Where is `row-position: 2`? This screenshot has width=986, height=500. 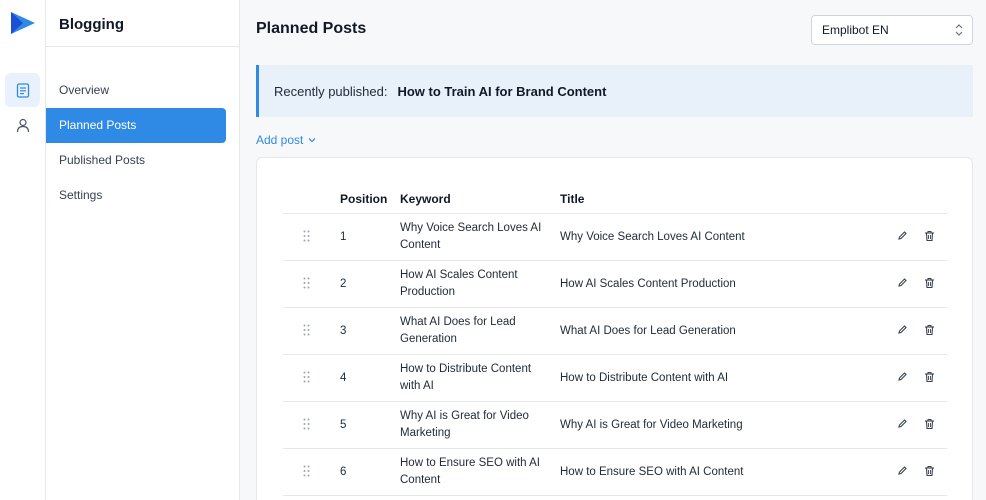
row-position: 2 is located at coordinates (343, 284).